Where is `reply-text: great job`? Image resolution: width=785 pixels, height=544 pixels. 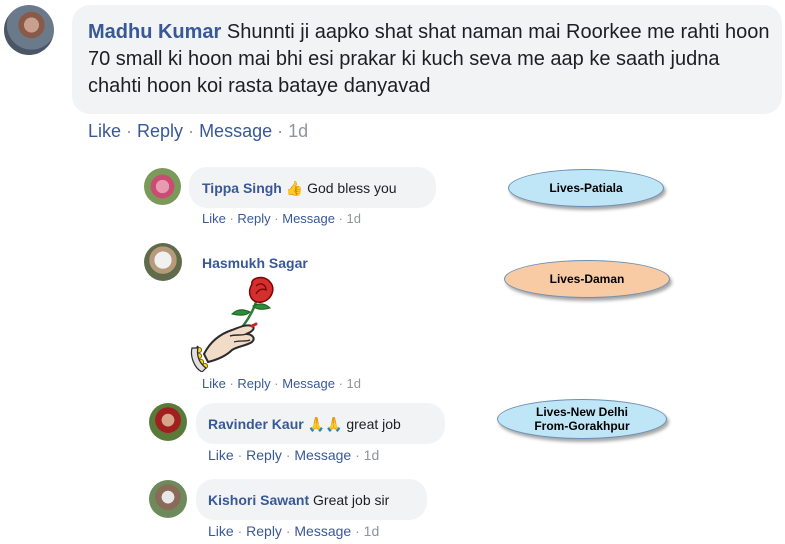
reply-text: great job is located at coordinates (373, 424).